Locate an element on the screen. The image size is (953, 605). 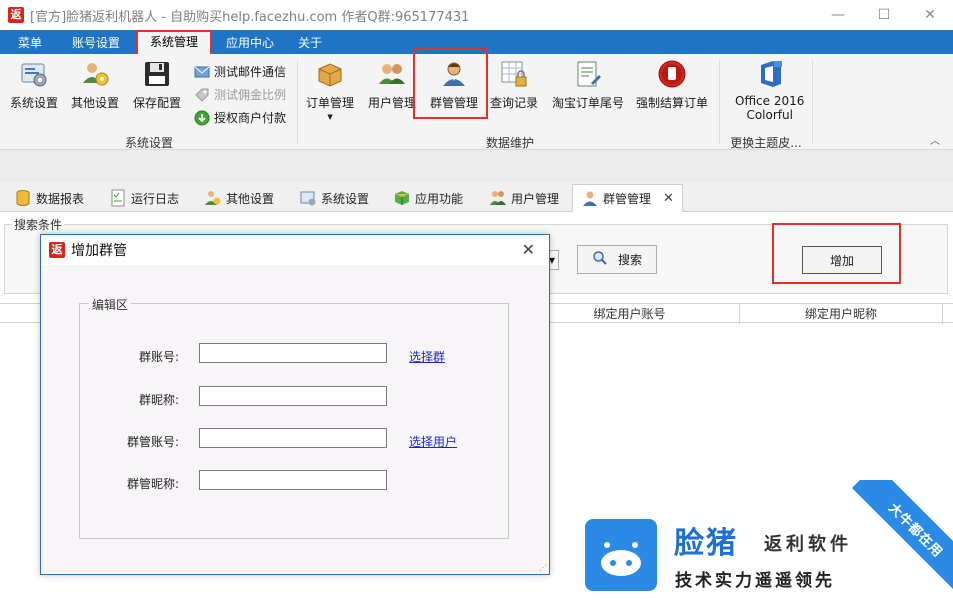
group-label-data-maintenance: 数据维护 is located at coordinates (509, 143).